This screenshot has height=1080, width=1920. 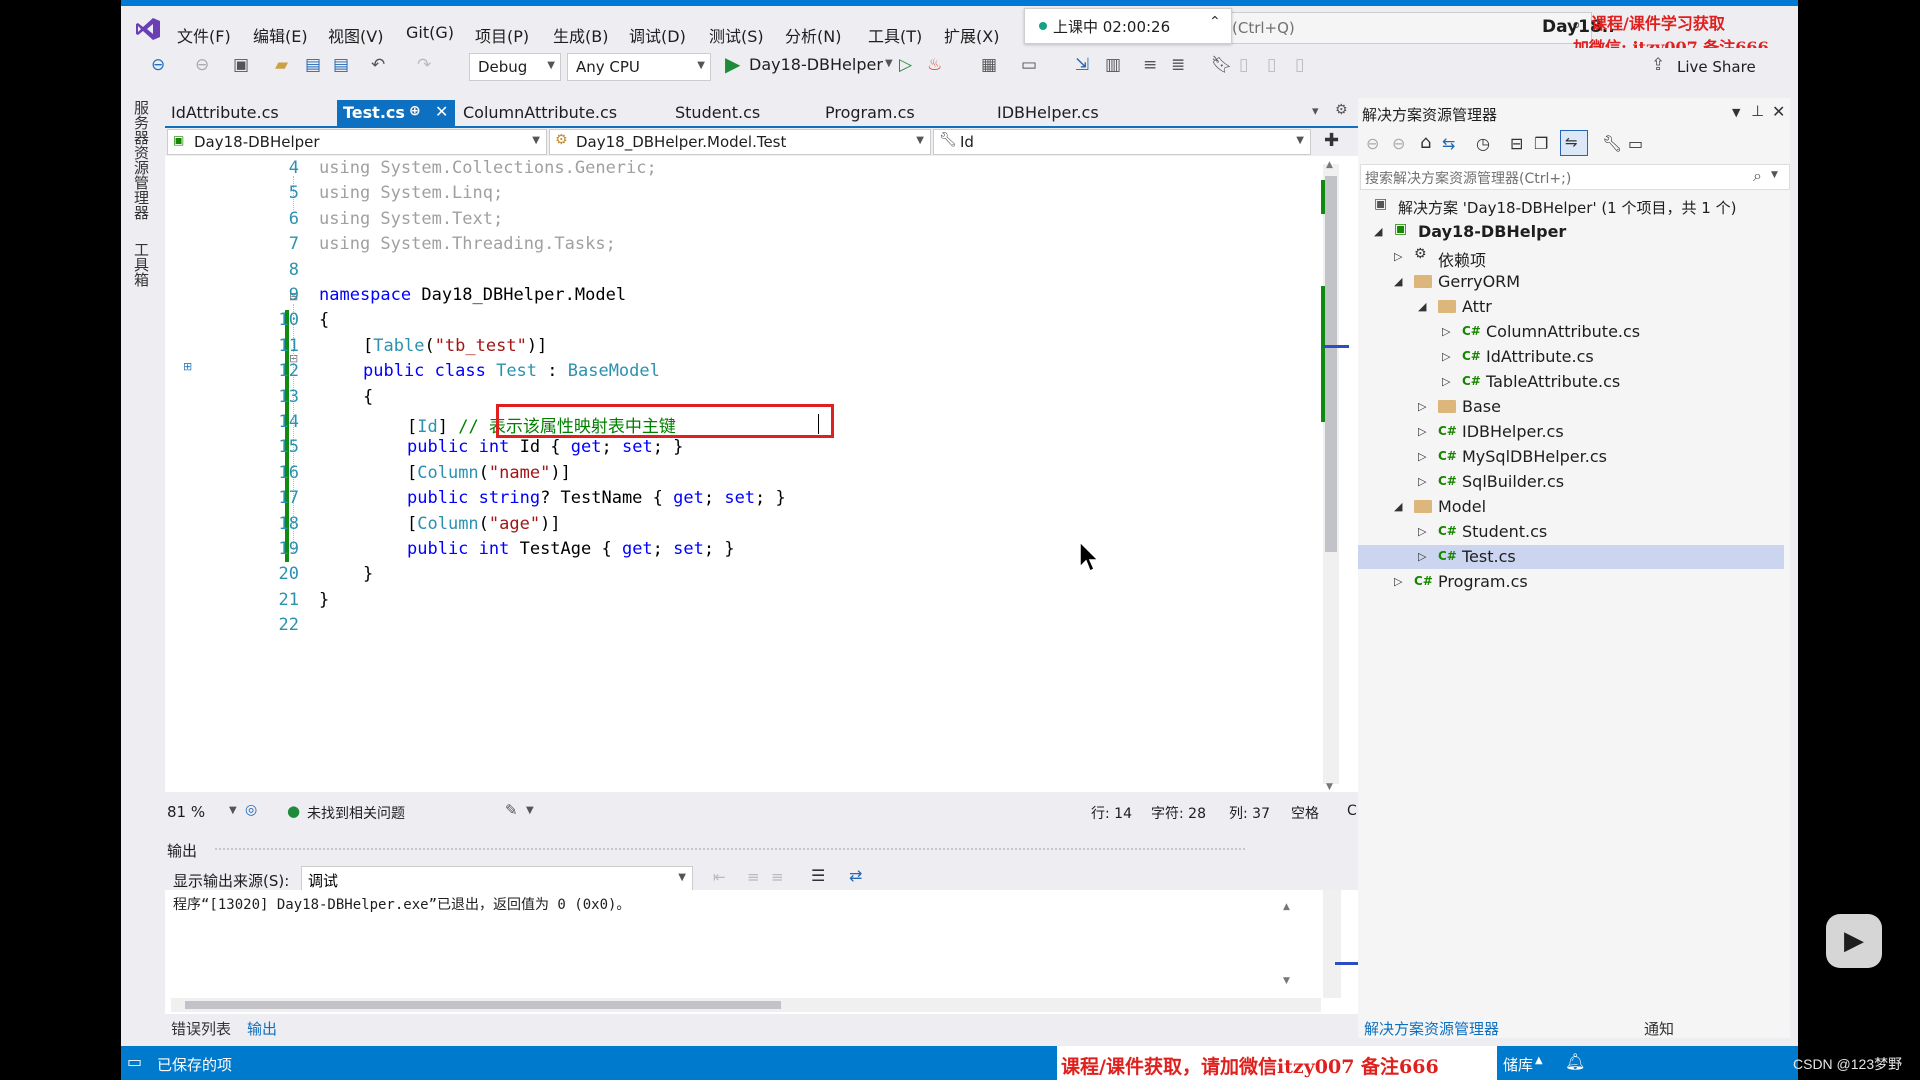 I want to click on prev-bookmark-icon: ▯, so click(x=1243, y=65).